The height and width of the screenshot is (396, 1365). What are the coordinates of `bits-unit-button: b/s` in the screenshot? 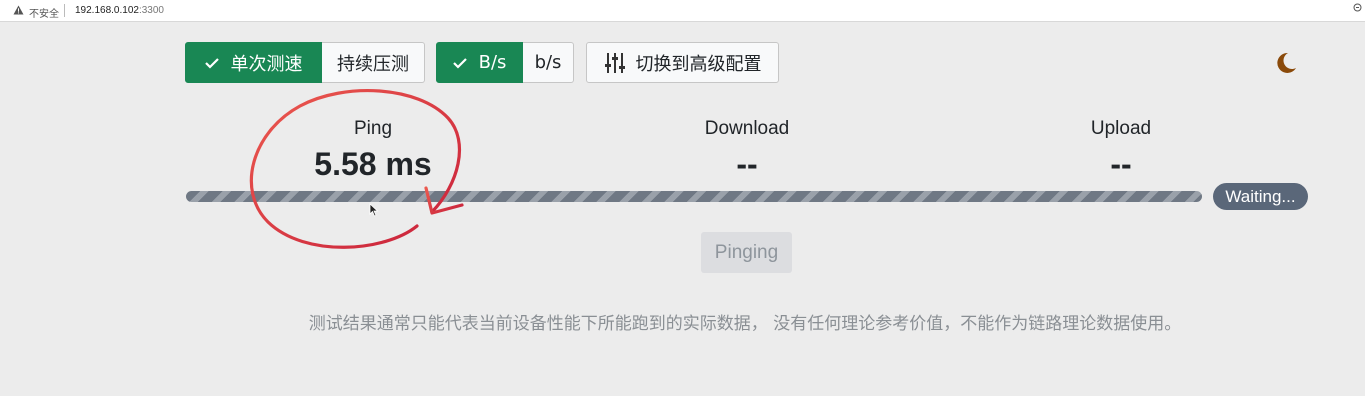 It's located at (548, 62).